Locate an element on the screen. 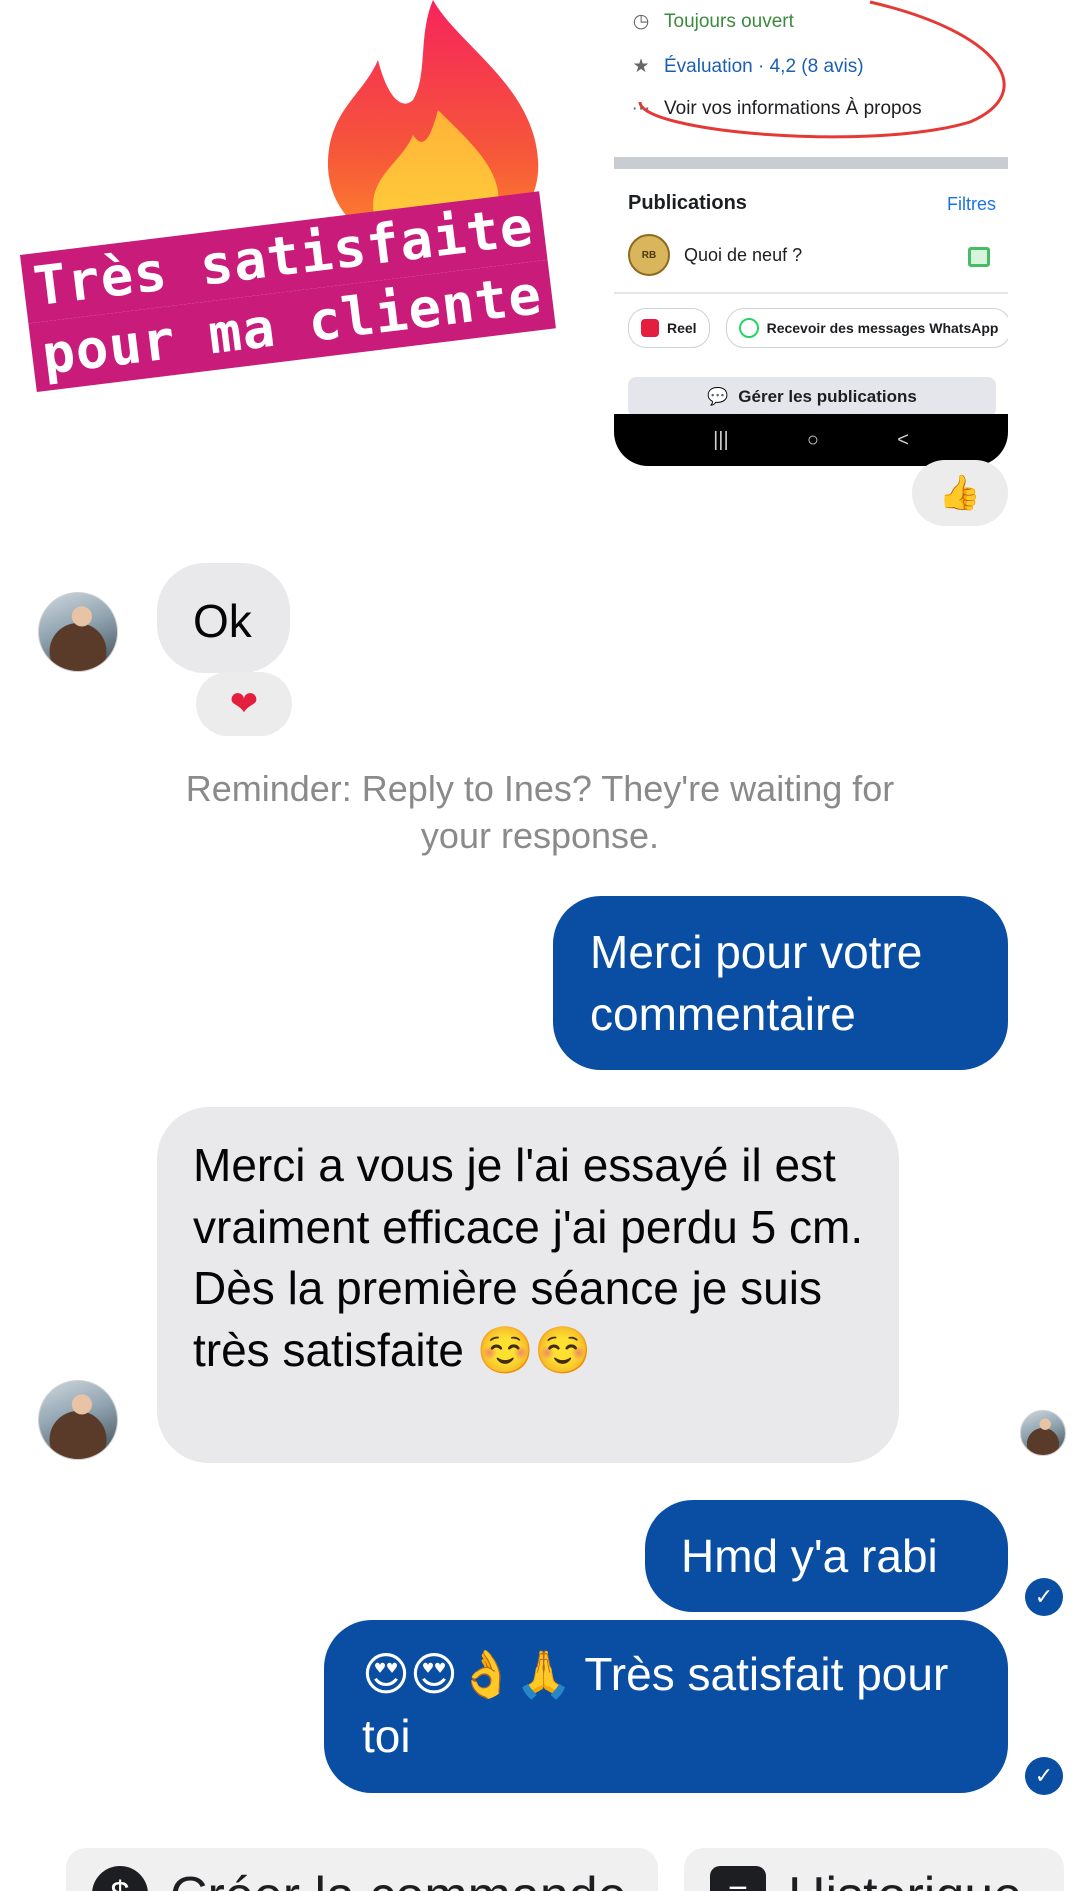  reel-icon is located at coordinates (650, 328).